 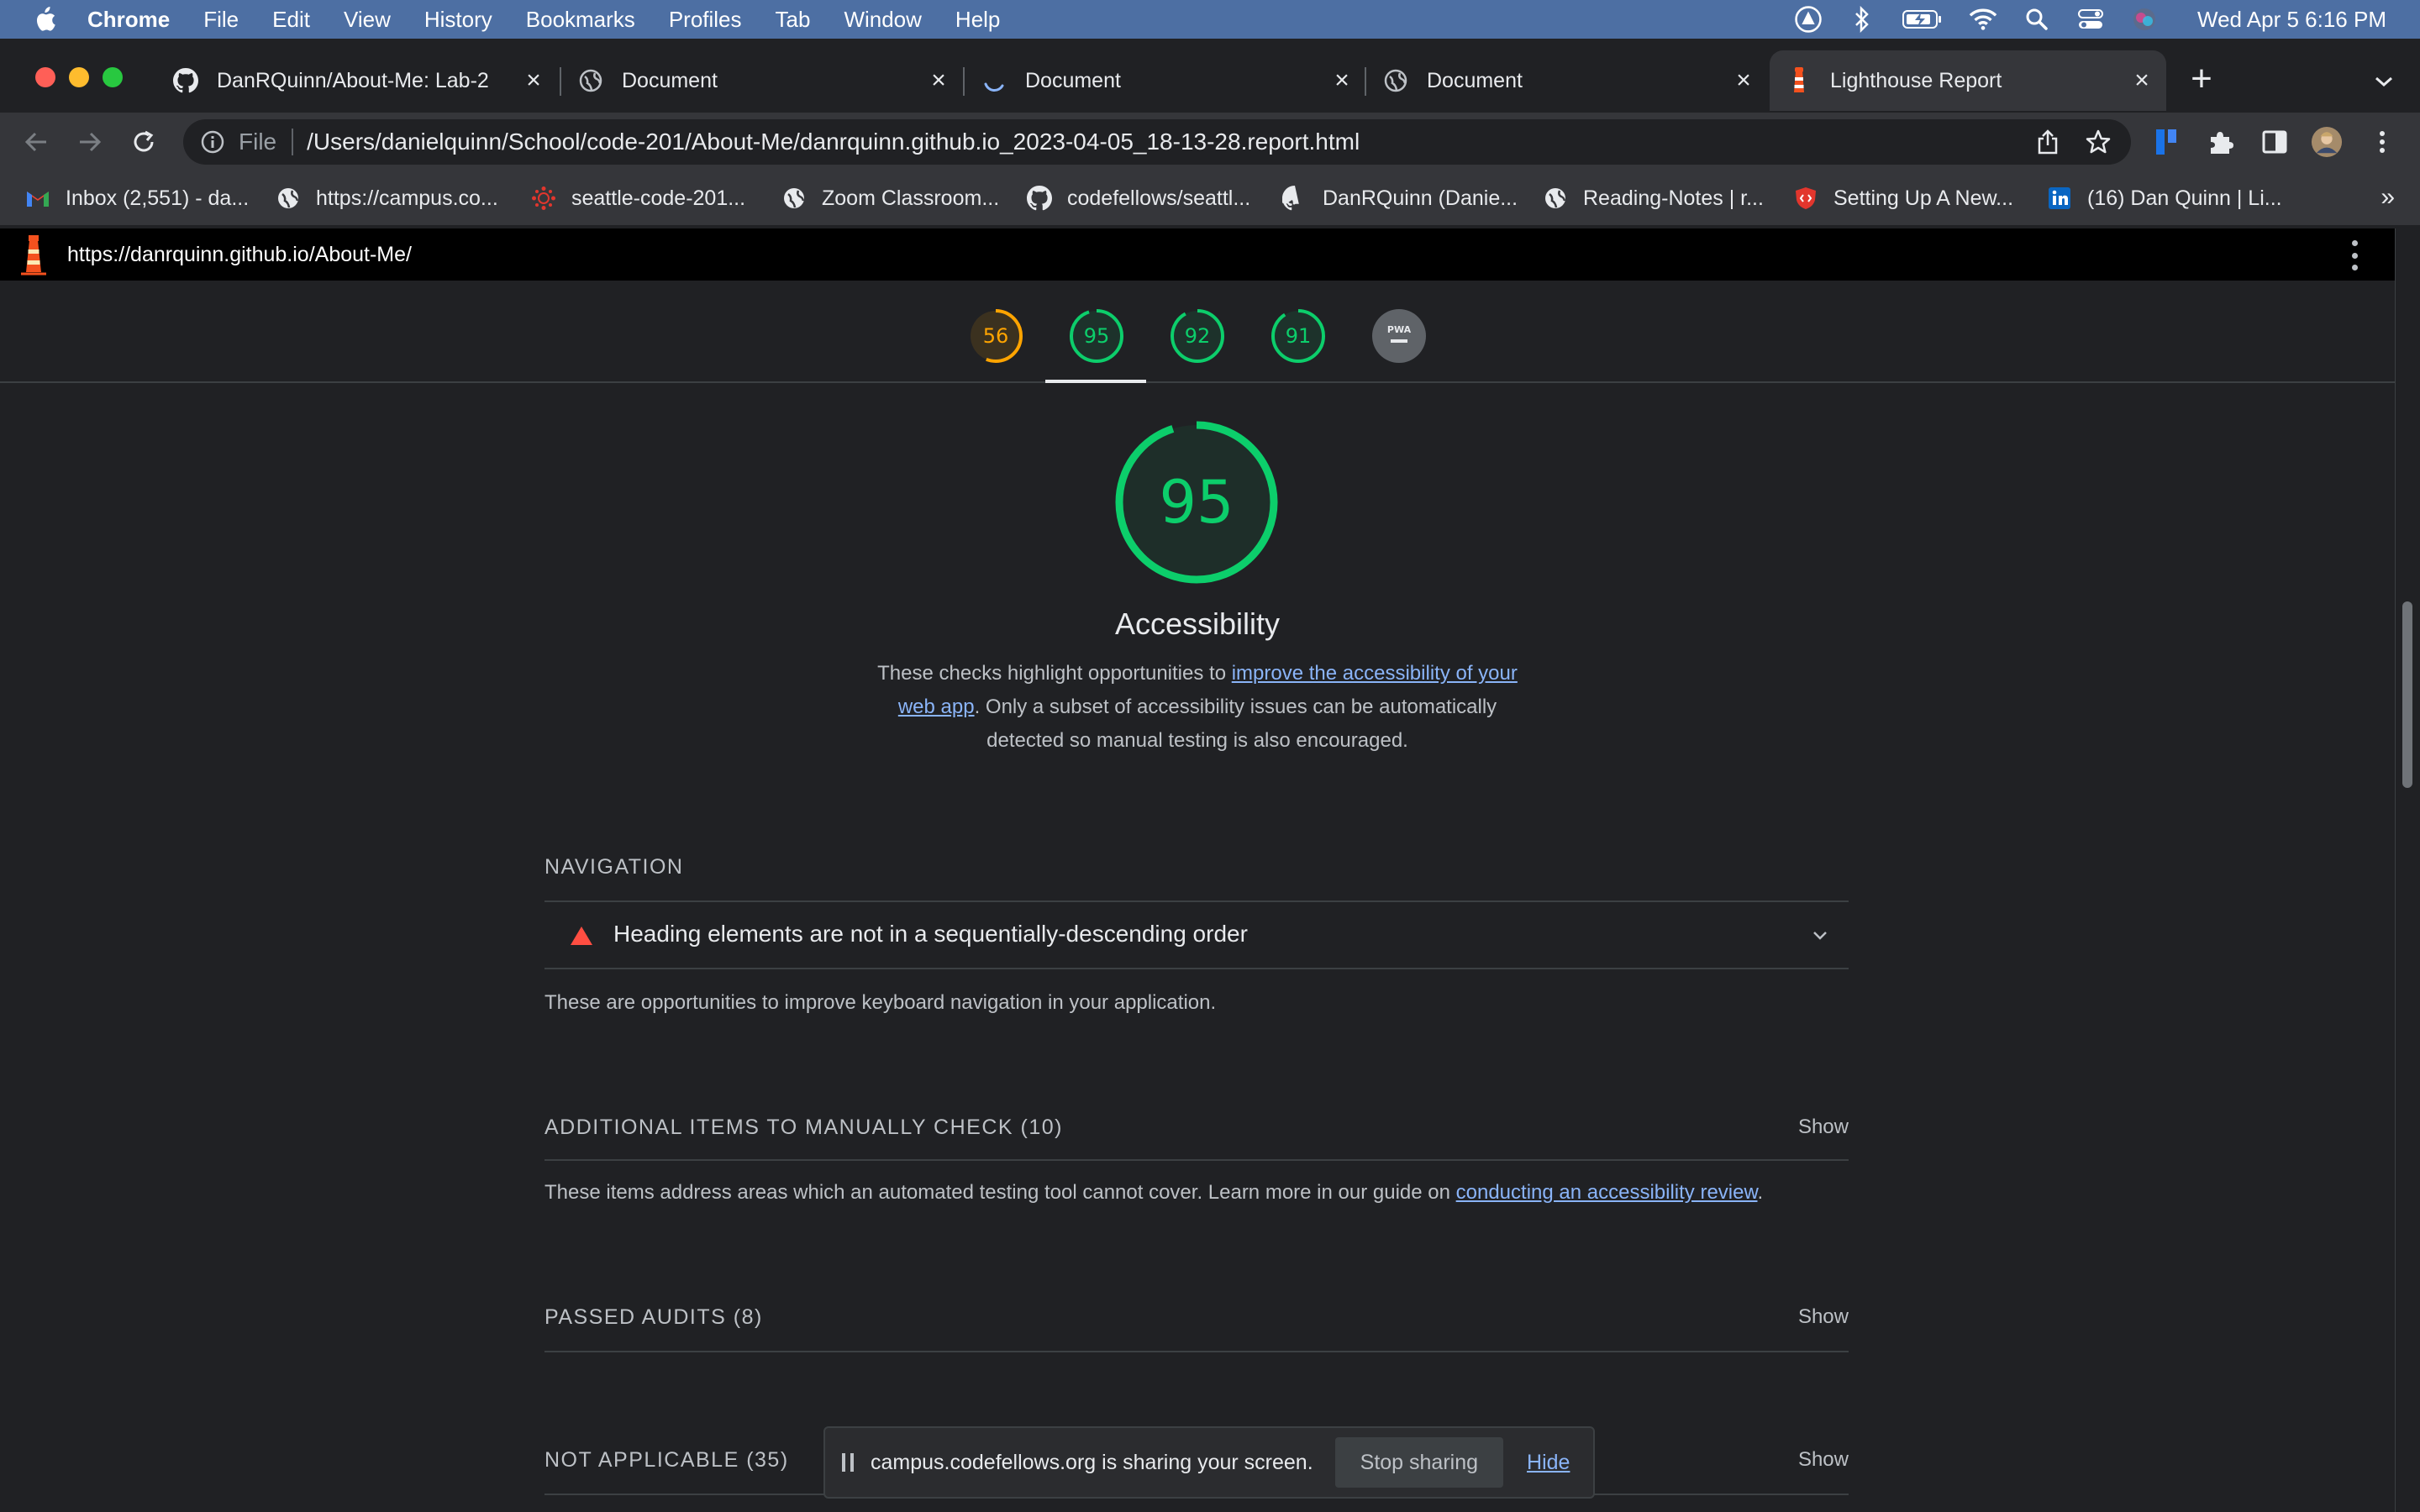 I want to click on menu-window: Window, so click(x=882, y=20).